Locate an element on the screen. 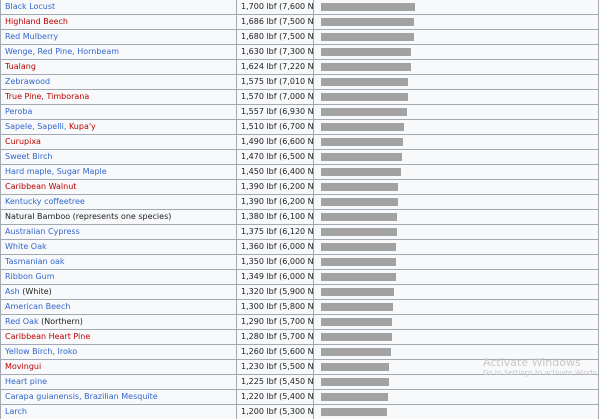 The image size is (600, 419). table-row: Tualang 1,624 lbf (7,220 N) is located at coordinates (299, 67).